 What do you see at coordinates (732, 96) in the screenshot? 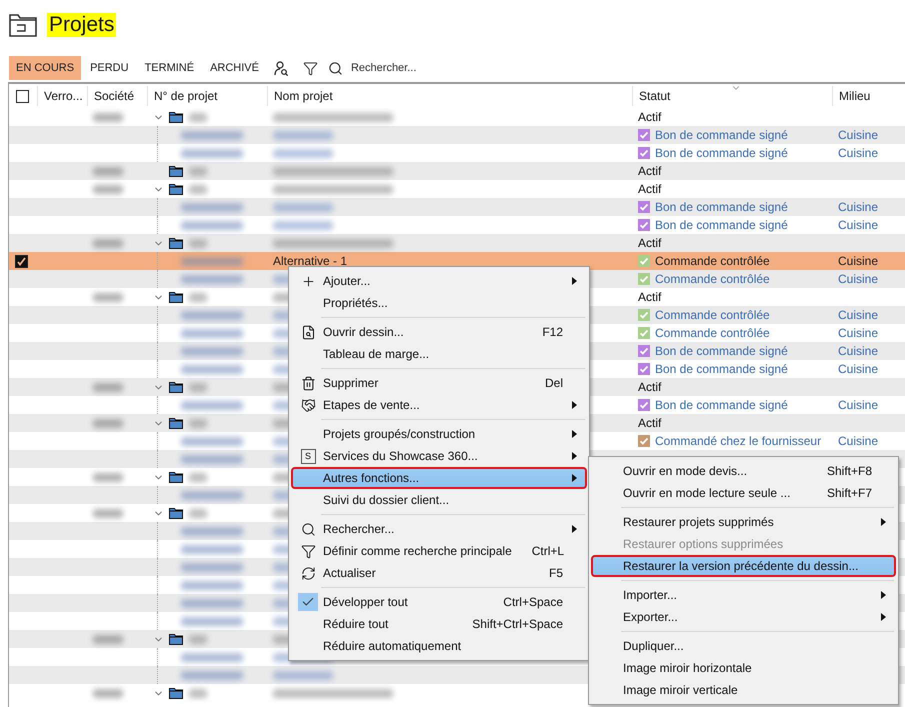
I see `column-header: Statut` at bounding box center [732, 96].